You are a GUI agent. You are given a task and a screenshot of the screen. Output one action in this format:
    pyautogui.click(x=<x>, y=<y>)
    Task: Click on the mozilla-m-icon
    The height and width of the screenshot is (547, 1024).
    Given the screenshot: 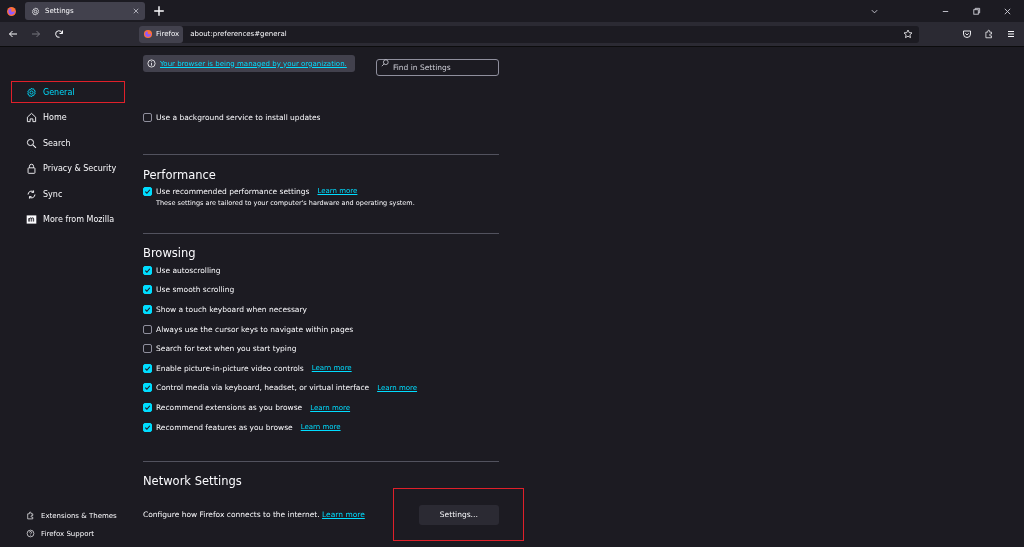 What is the action you would take?
    pyautogui.click(x=31, y=220)
    